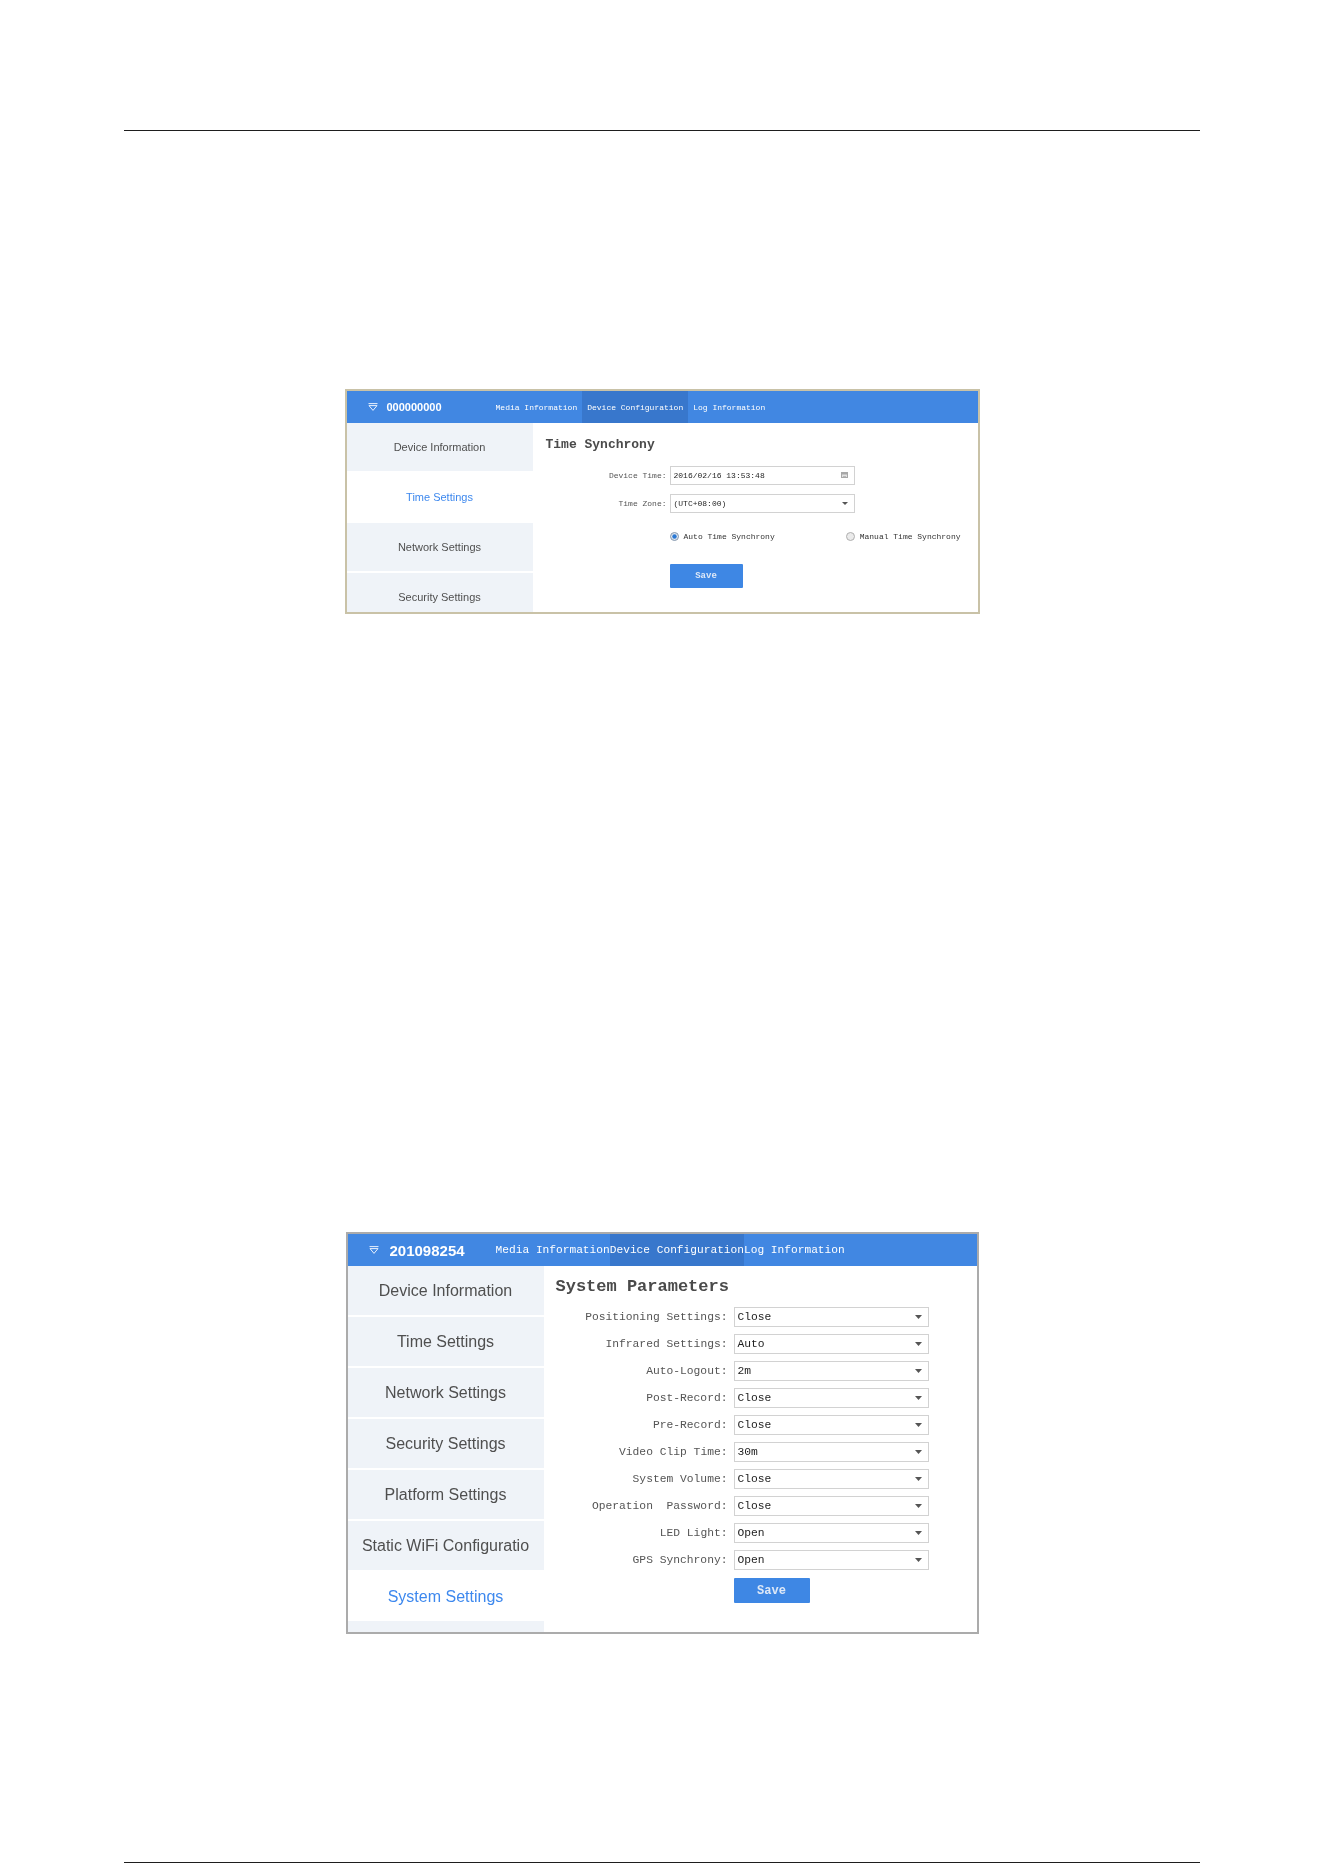  Describe the element at coordinates (844, 475) in the screenshot. I see `calendar-icon` at that location.